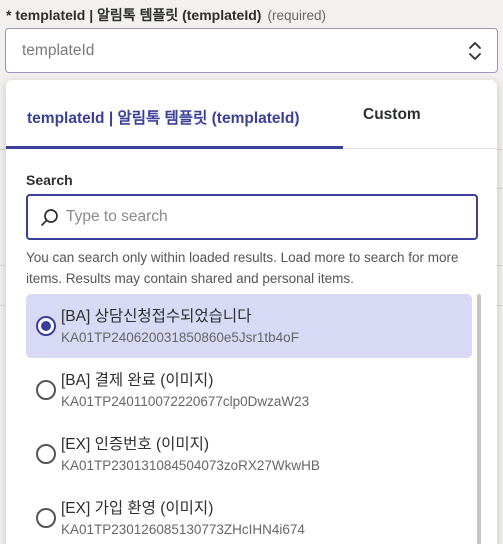 The height and width of the screenshot is (544, 503). Describe the element at coordinates (58, 50) in the screenshot. I see `select-placeholder: templateId` at that location.